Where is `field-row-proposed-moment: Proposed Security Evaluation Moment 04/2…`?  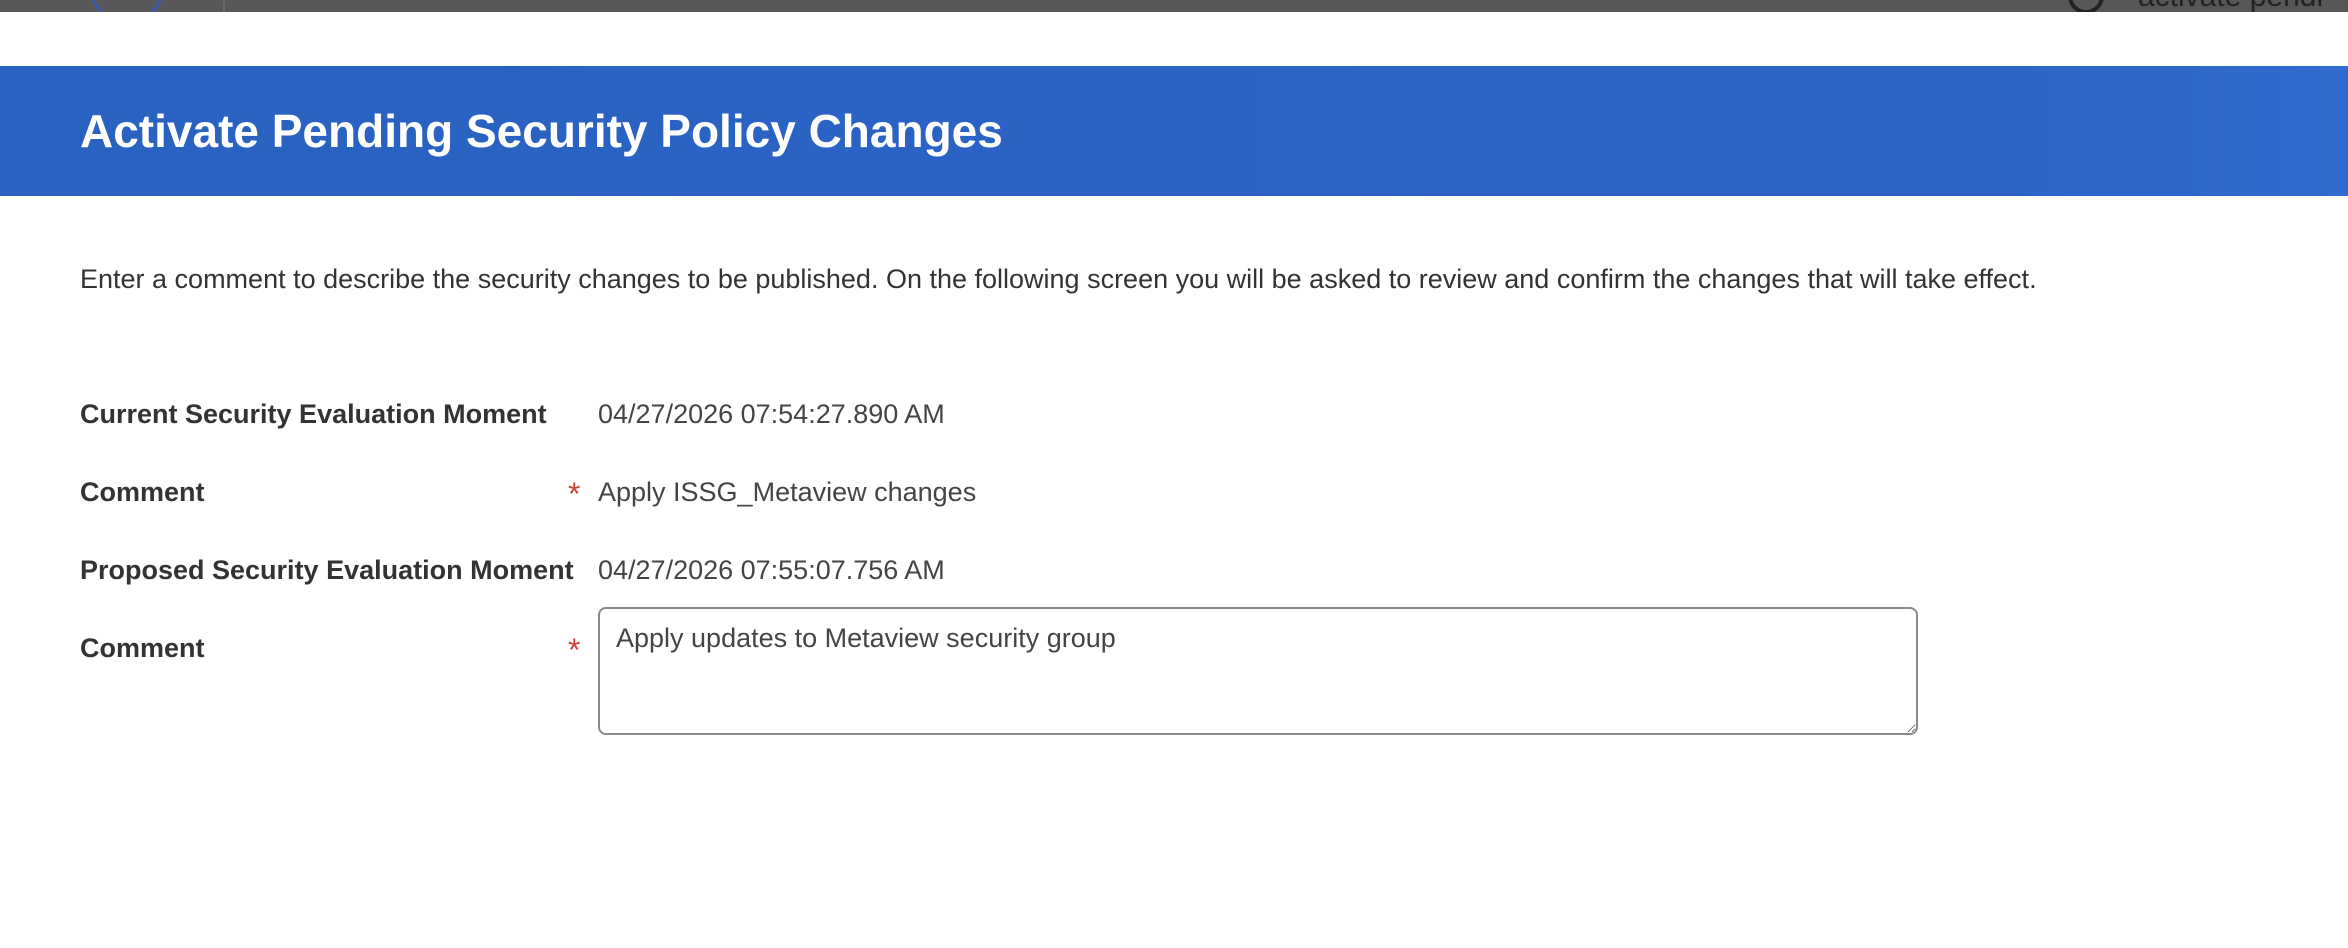 field-row-proposed-moment: Proposed Security Evaluation Moment 04/2… is located at coordinates (1180, 570).